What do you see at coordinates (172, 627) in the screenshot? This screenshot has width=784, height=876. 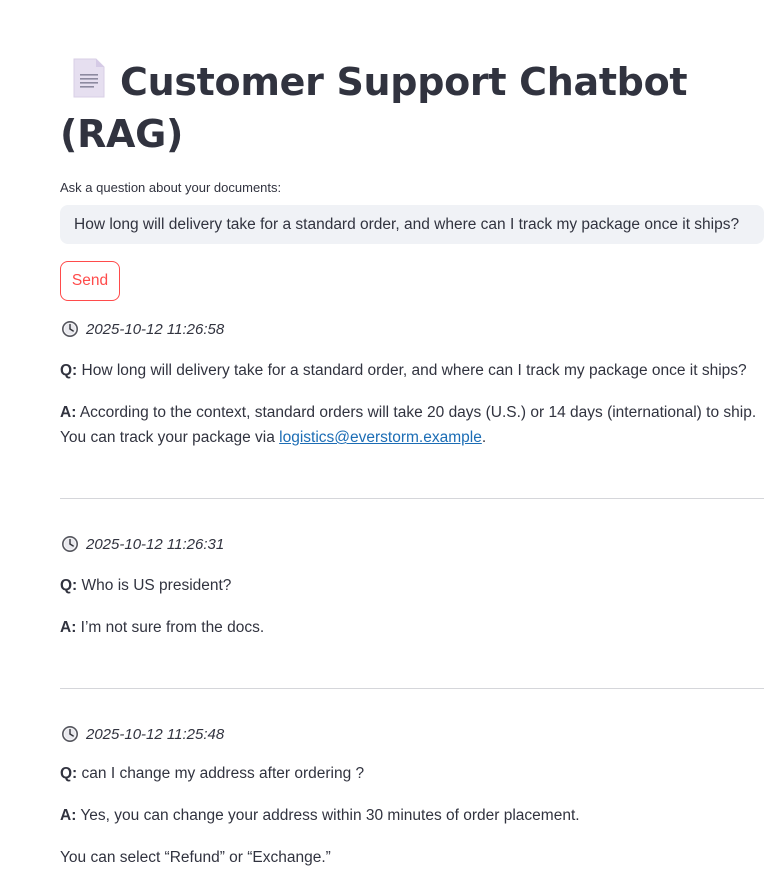 I see `answer-text: I’m not sure from the docs.` at bounding box center [172, 627].